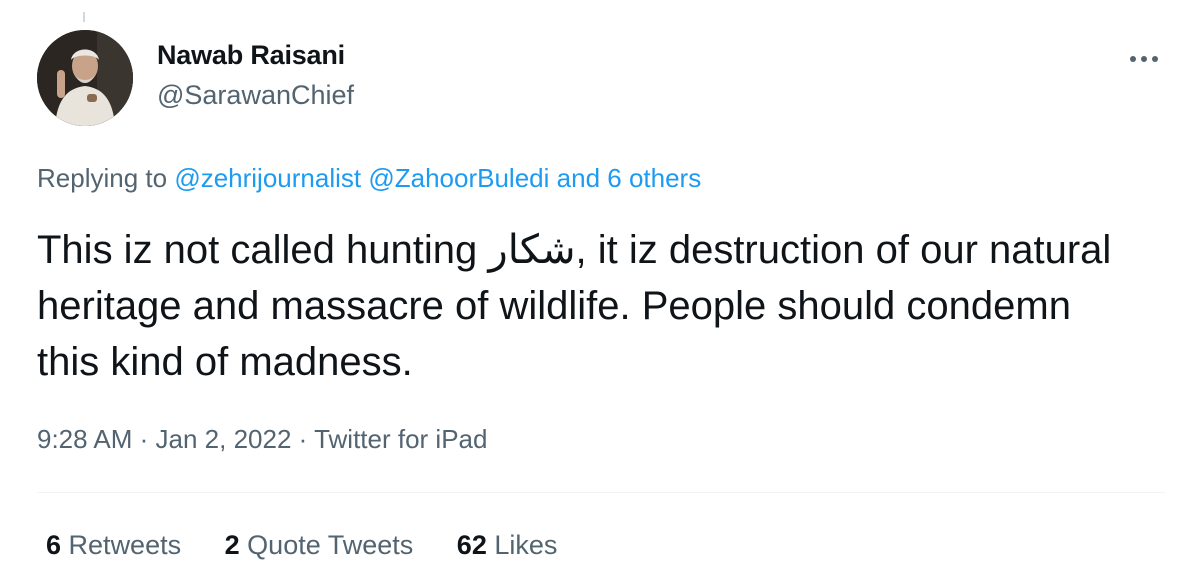 This screenshot has width=1200, height=570. I want to click on more-options-button, so click(1144, 59).